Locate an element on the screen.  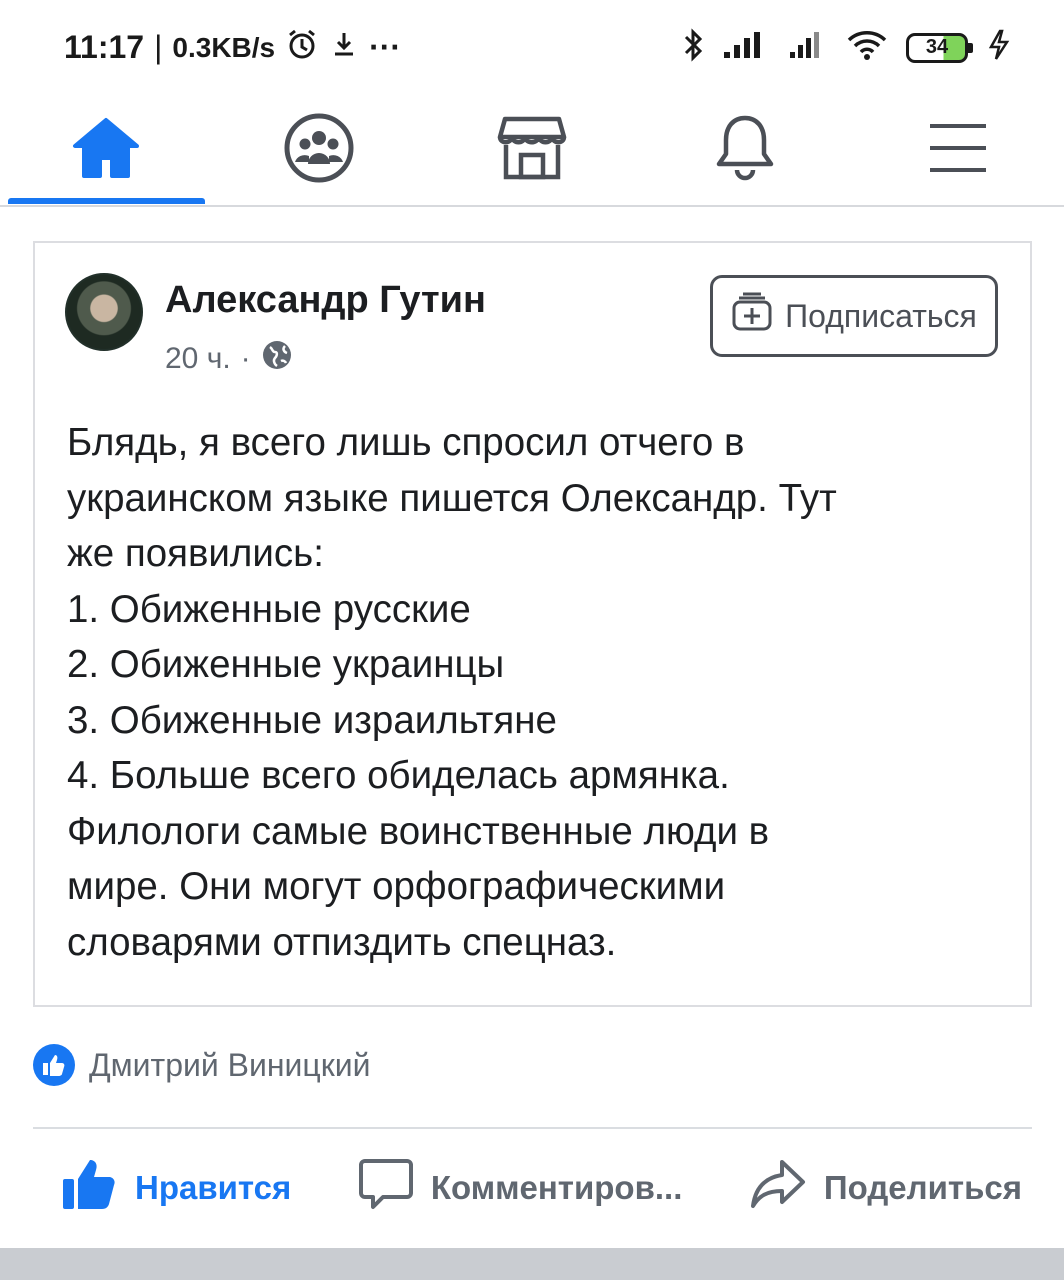
post-text-line: 4. Больше всего обиделась армянка. is located at coordinates (398, 775).